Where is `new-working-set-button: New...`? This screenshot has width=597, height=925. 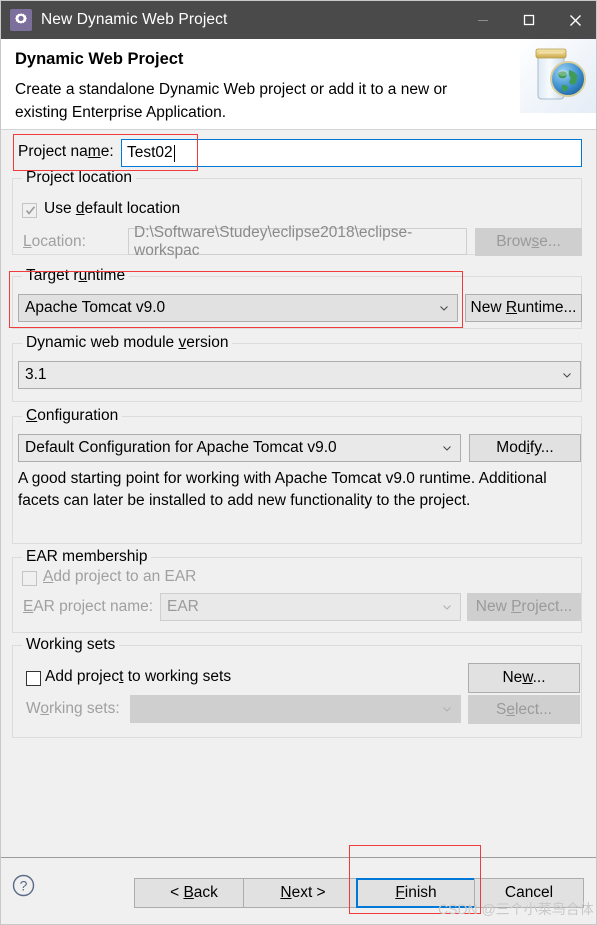 new-working-set-button: New... is located at coordinates (524, 678).